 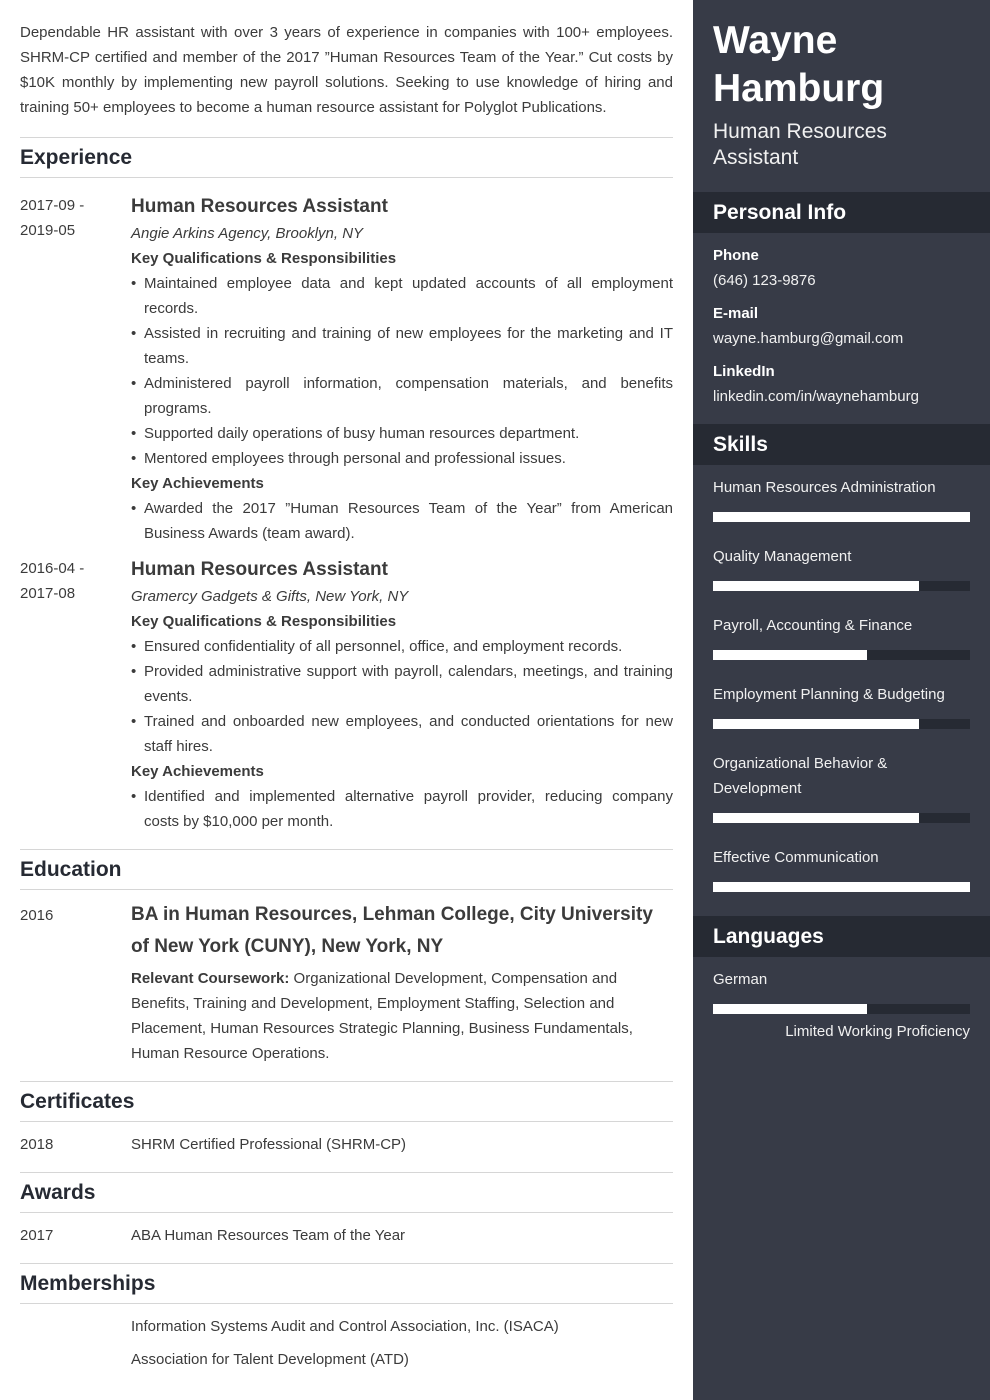 I want to click on experience-date: 2016-04 - 2017-08, so click(x=75, y=695).